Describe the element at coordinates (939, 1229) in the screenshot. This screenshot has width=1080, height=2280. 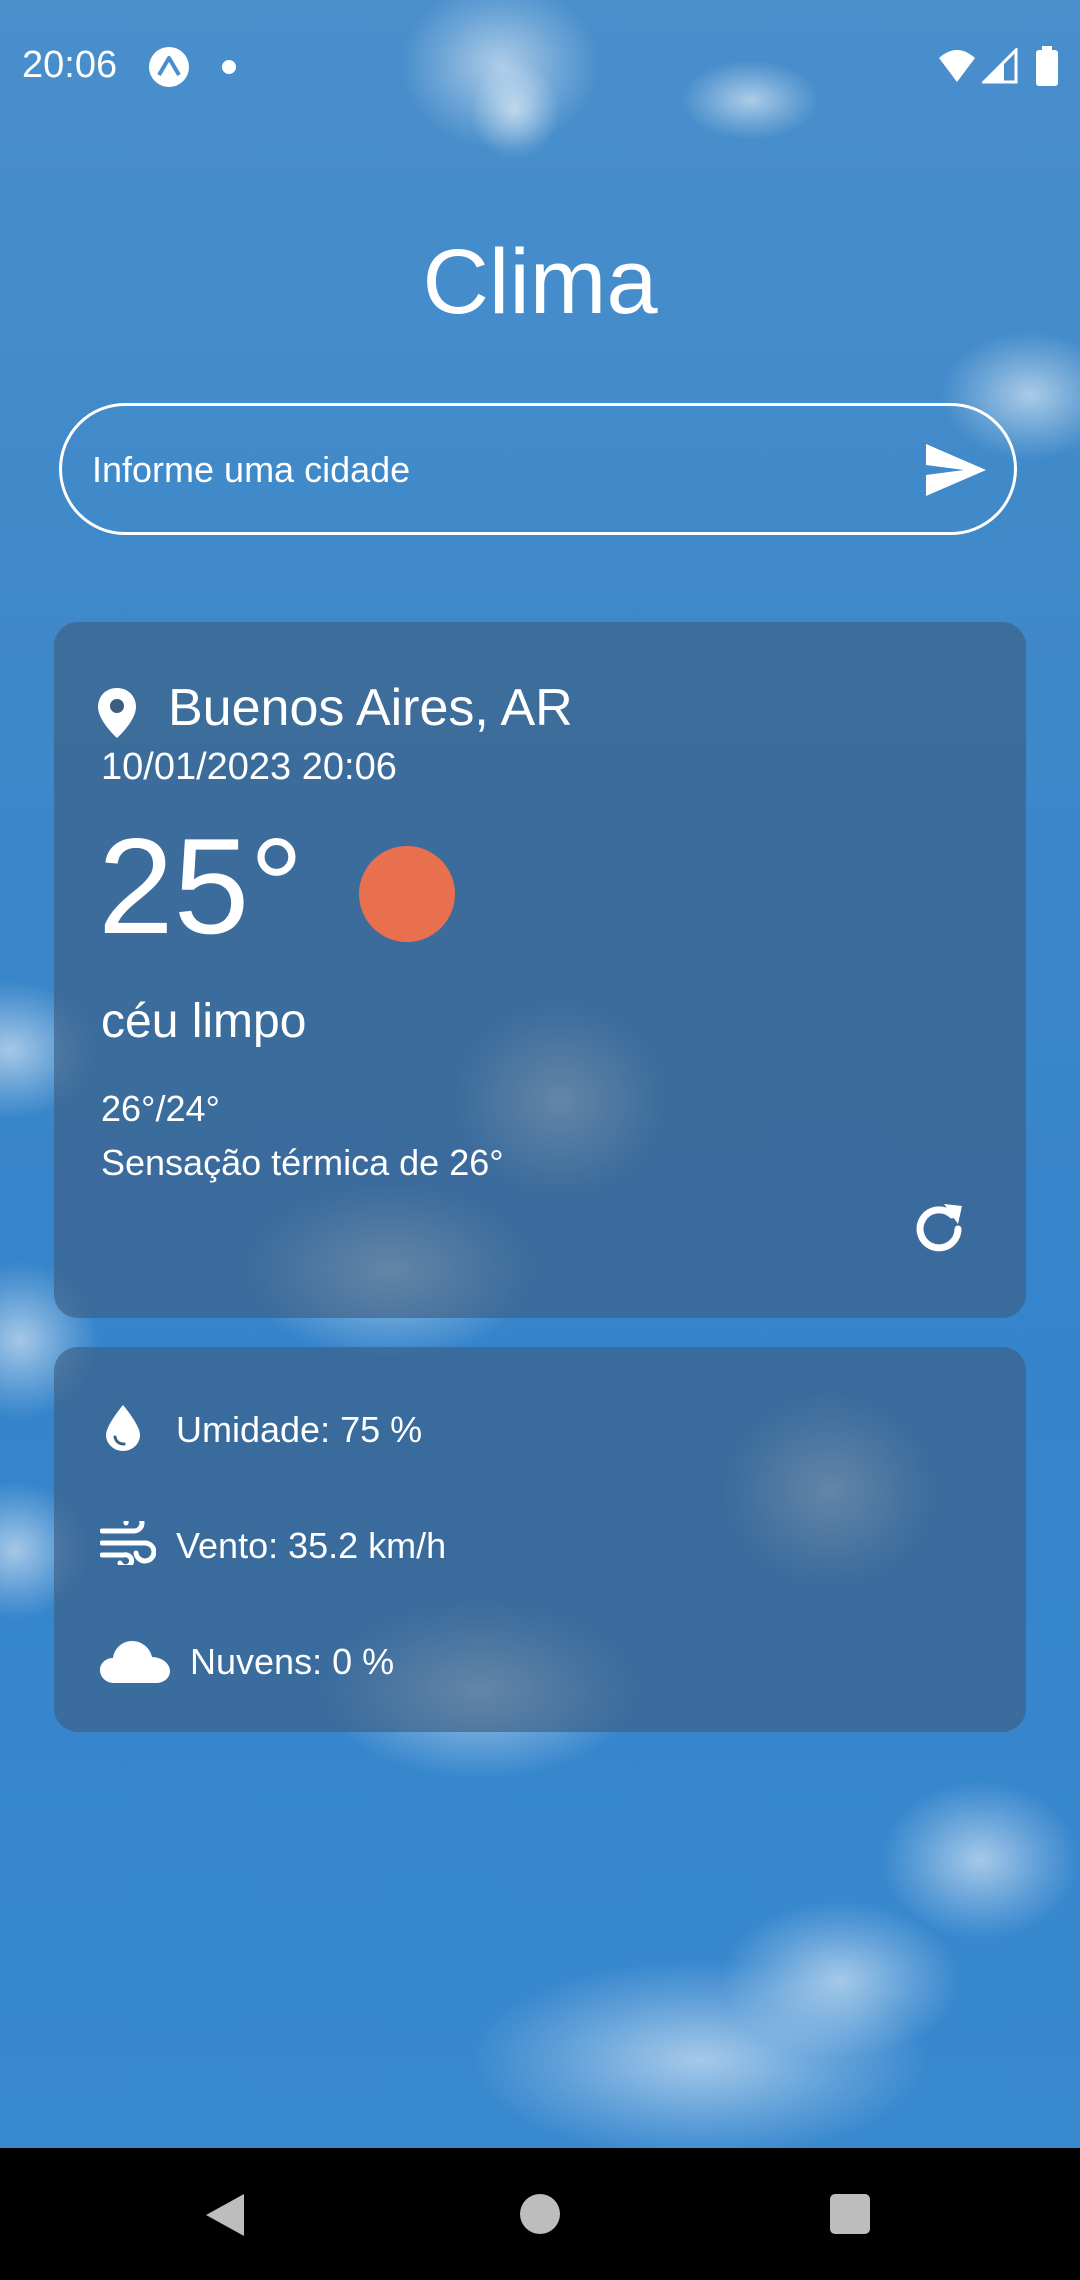
I see `refresh-icon` at that location.